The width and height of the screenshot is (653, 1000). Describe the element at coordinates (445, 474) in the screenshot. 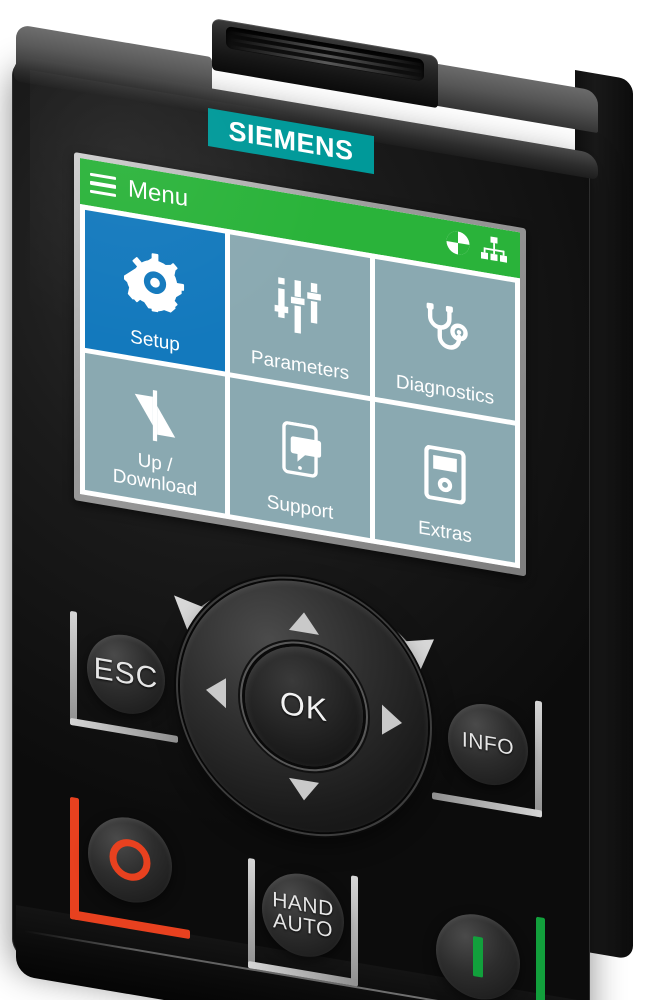

I see `device-panel-icon` at that location.